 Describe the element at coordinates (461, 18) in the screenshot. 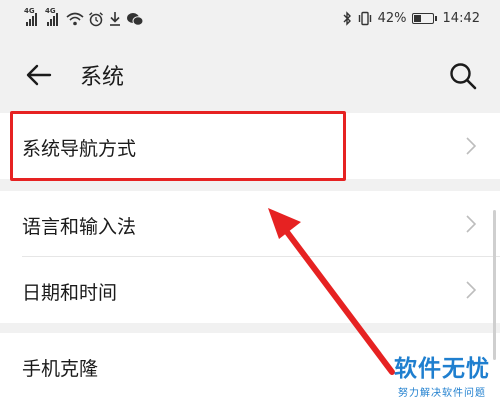

I see `clock: 14:42` at that location.